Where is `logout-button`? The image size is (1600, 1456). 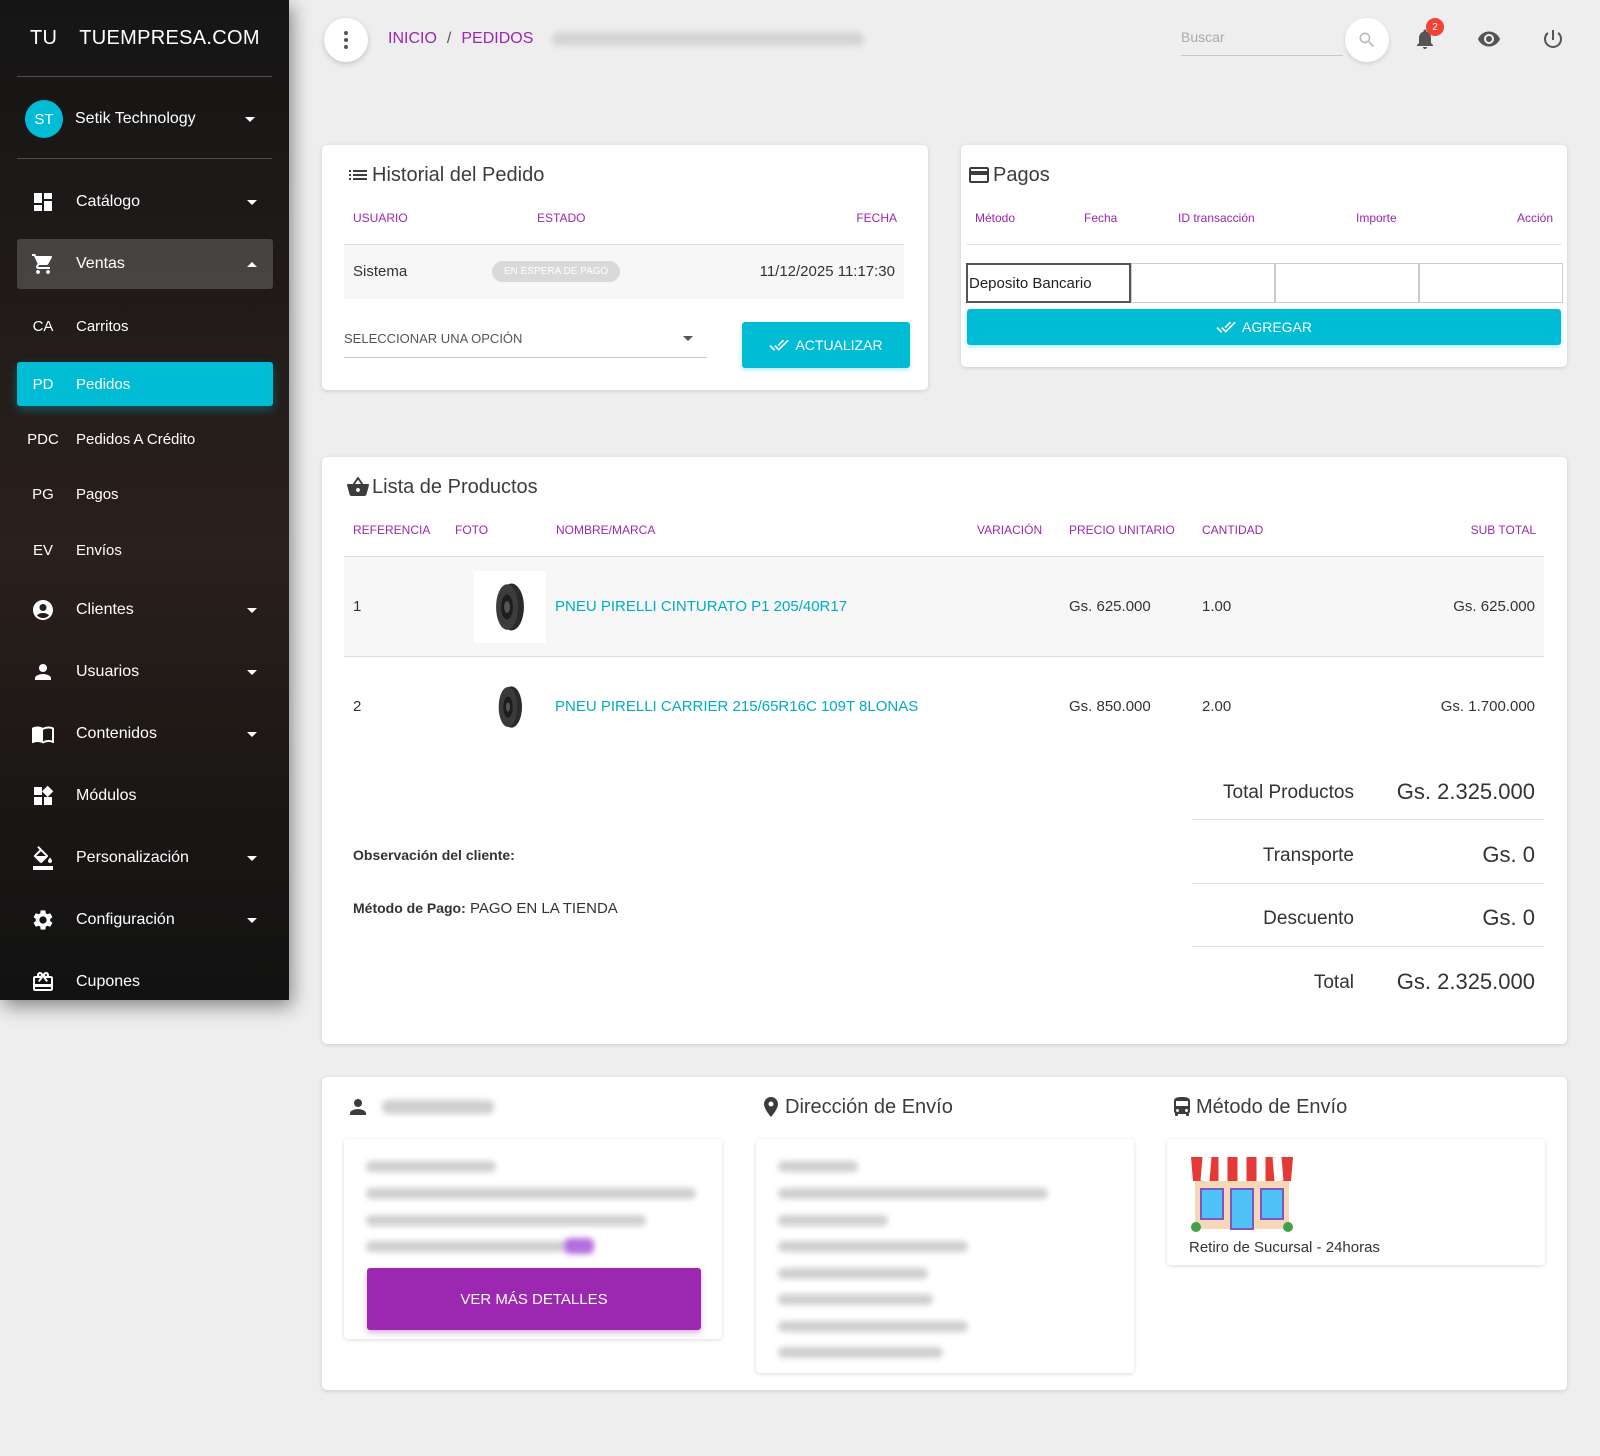
logout-button is located at coordinates (1553, 39).